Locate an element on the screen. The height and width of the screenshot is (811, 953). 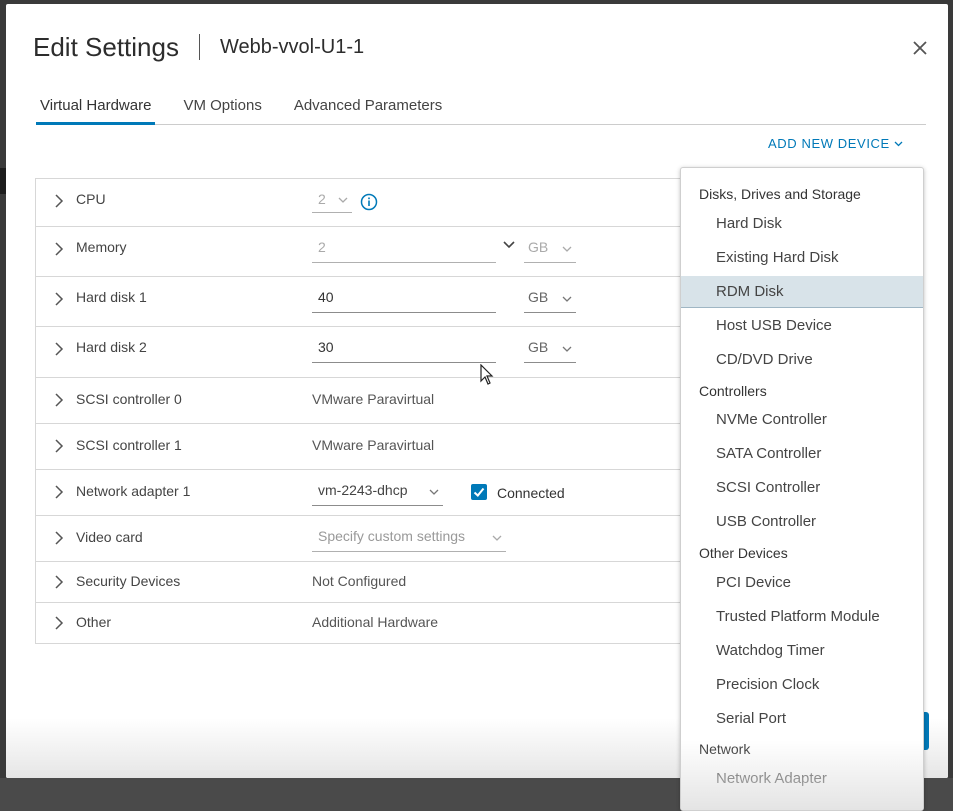
hw-row-other: Other Additional Hardware is located at coordinates (366, 623).